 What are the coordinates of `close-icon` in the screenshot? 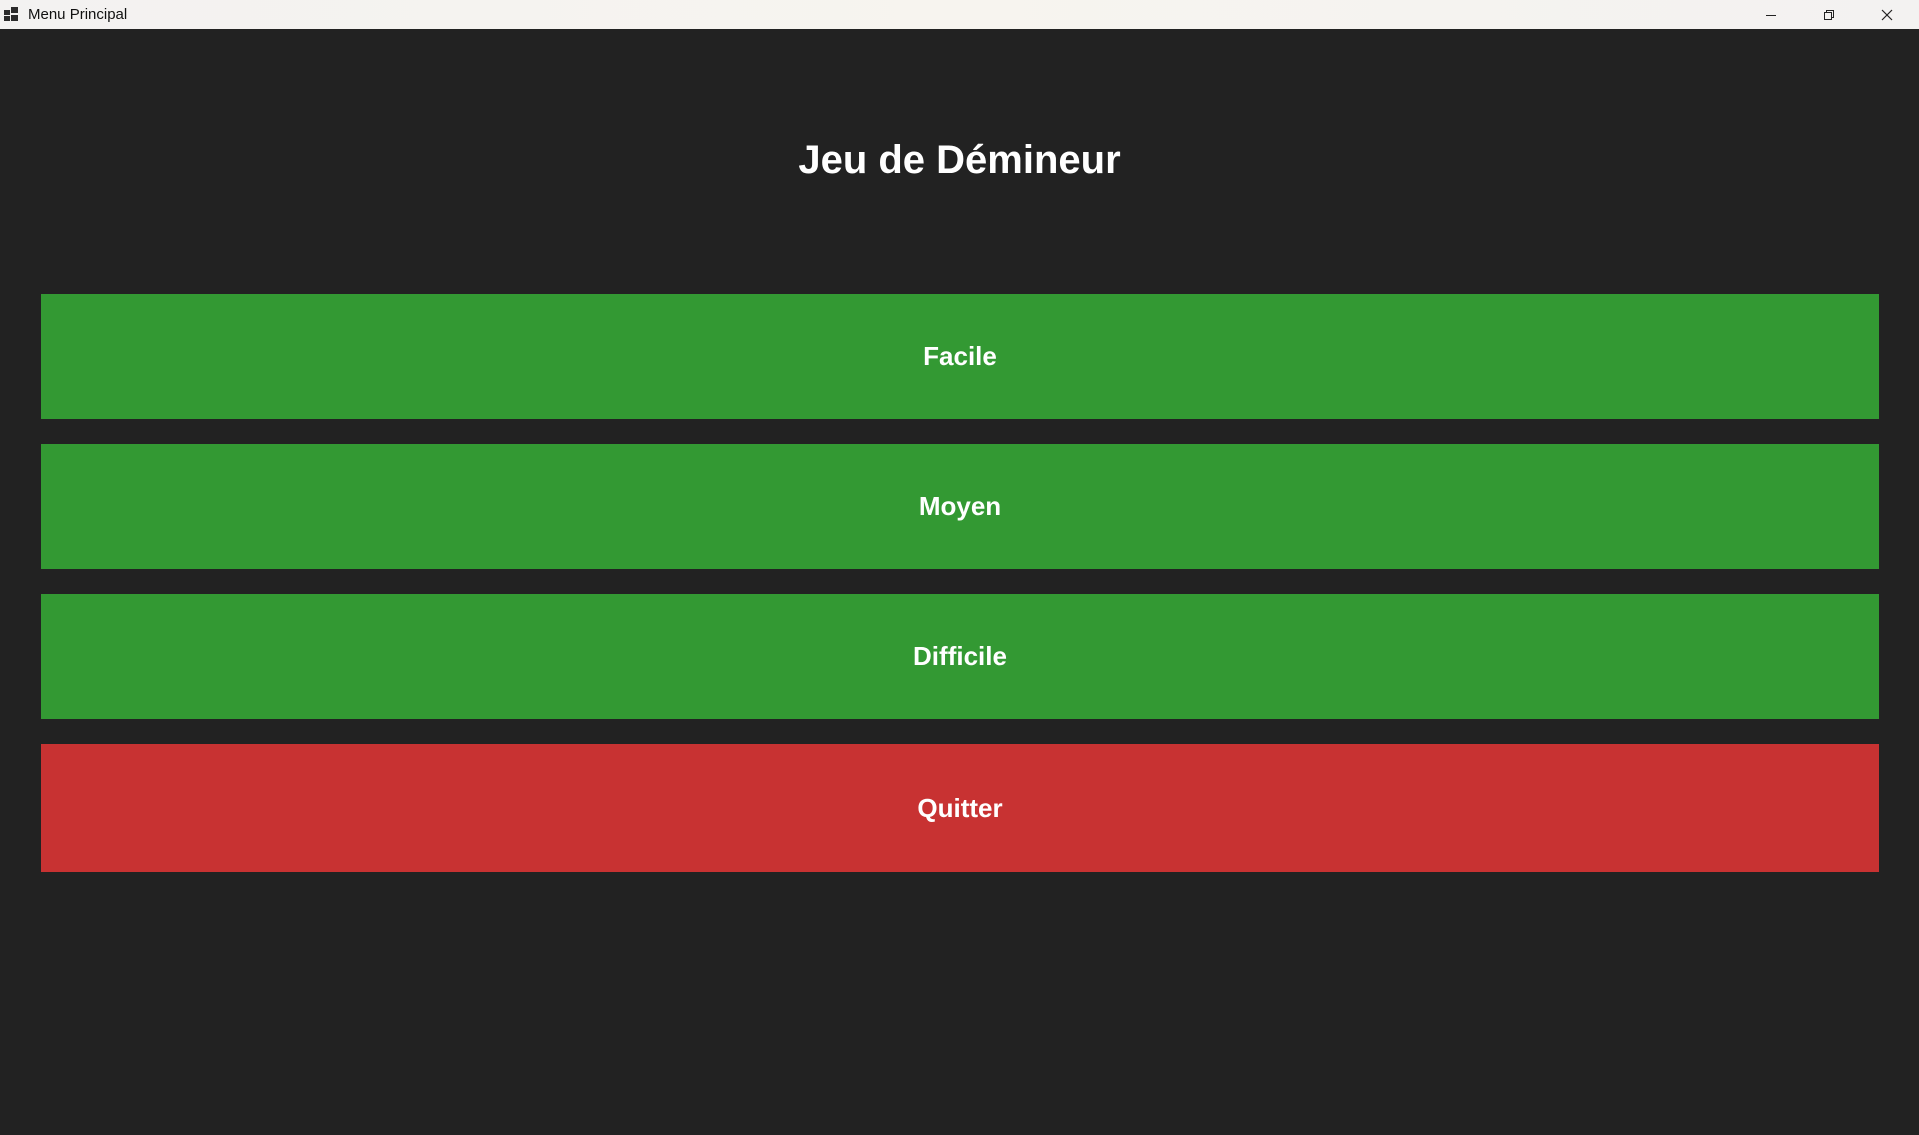 It's located at (1887, 15).